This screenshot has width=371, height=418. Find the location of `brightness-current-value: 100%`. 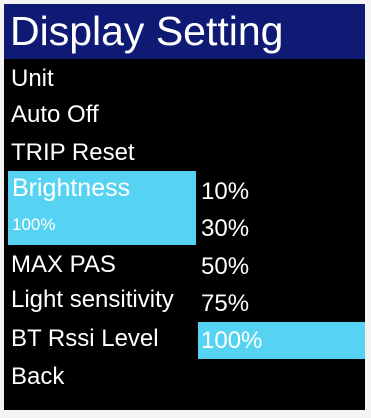

brightness-current-value: 100% is located at coordinates (34, 224).